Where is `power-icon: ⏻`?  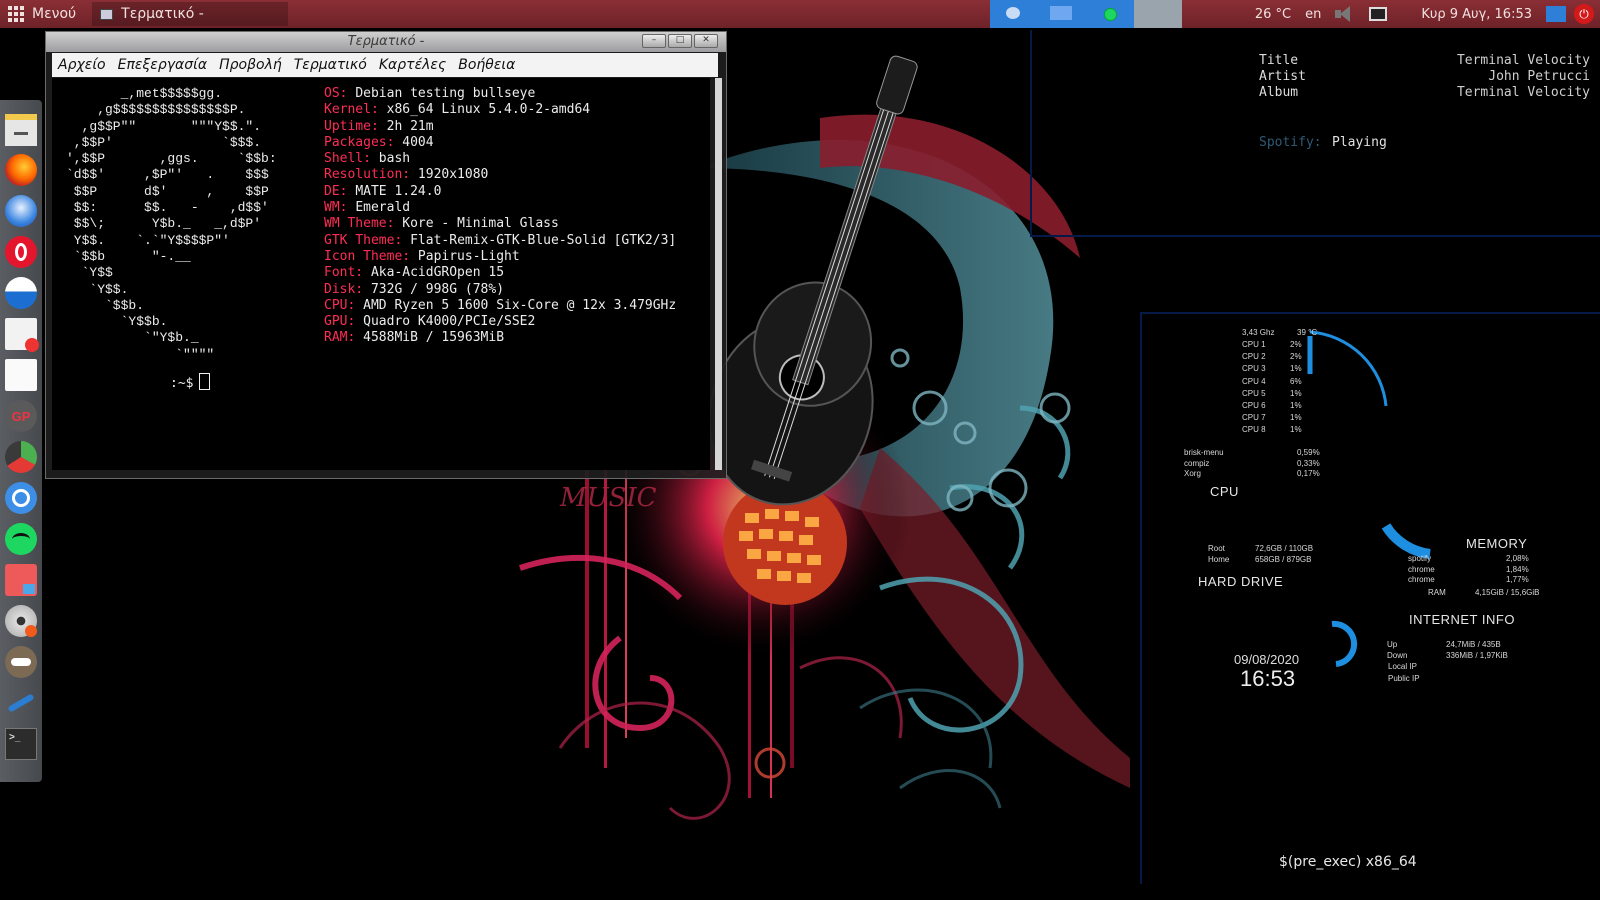 power-icon: ⏻ is located at coordinates (1584, 14).